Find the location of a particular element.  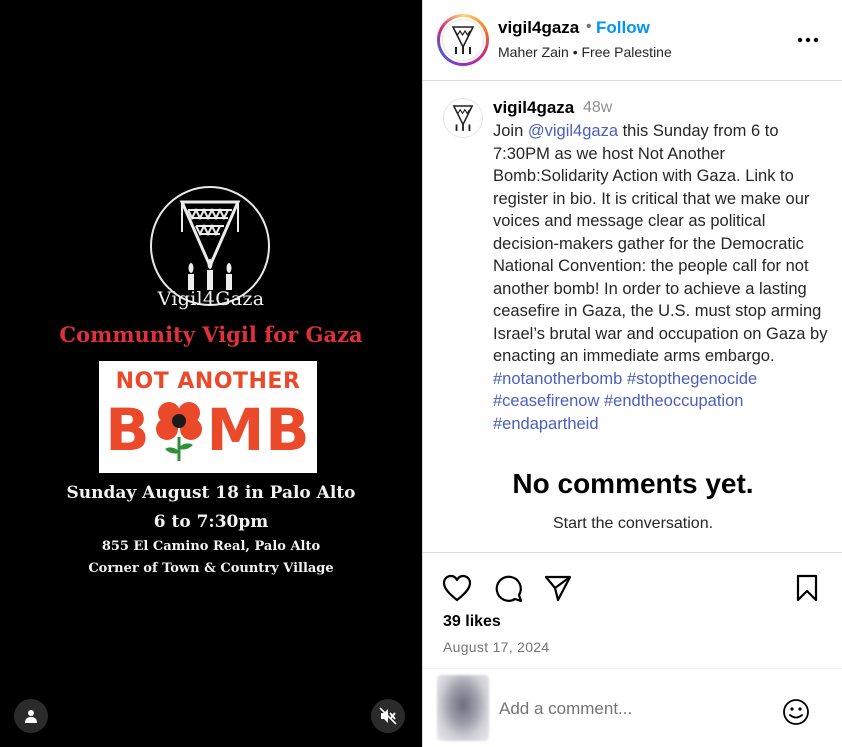

share-icon is located at coordinates (558, 588).